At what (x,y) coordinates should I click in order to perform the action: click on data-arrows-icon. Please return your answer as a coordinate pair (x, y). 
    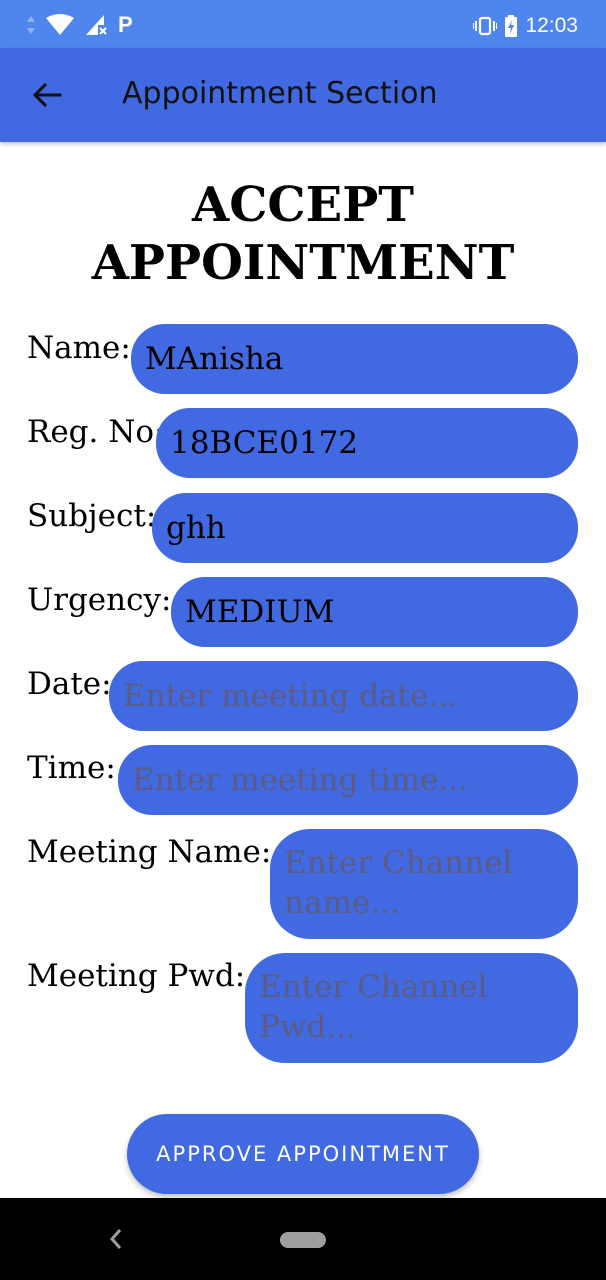
    Looking at the image, I should click on (31, 25).